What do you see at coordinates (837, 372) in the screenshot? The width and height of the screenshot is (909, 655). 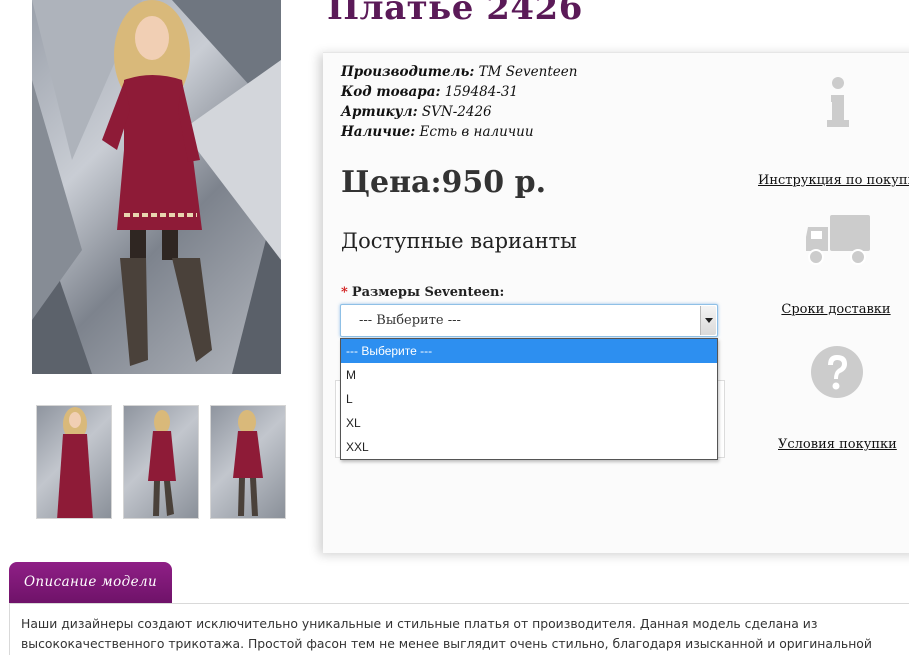 I see `question-icon` at bounding box center [837, 372].